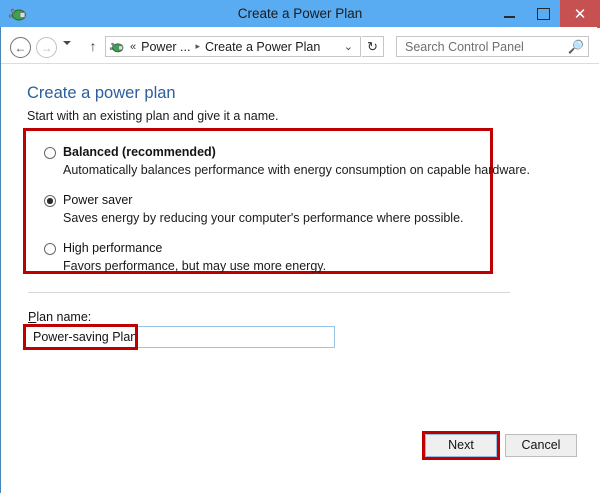  Describe the element at coordinates (485, 46) in the screenshot. I see `search-input` at that location.